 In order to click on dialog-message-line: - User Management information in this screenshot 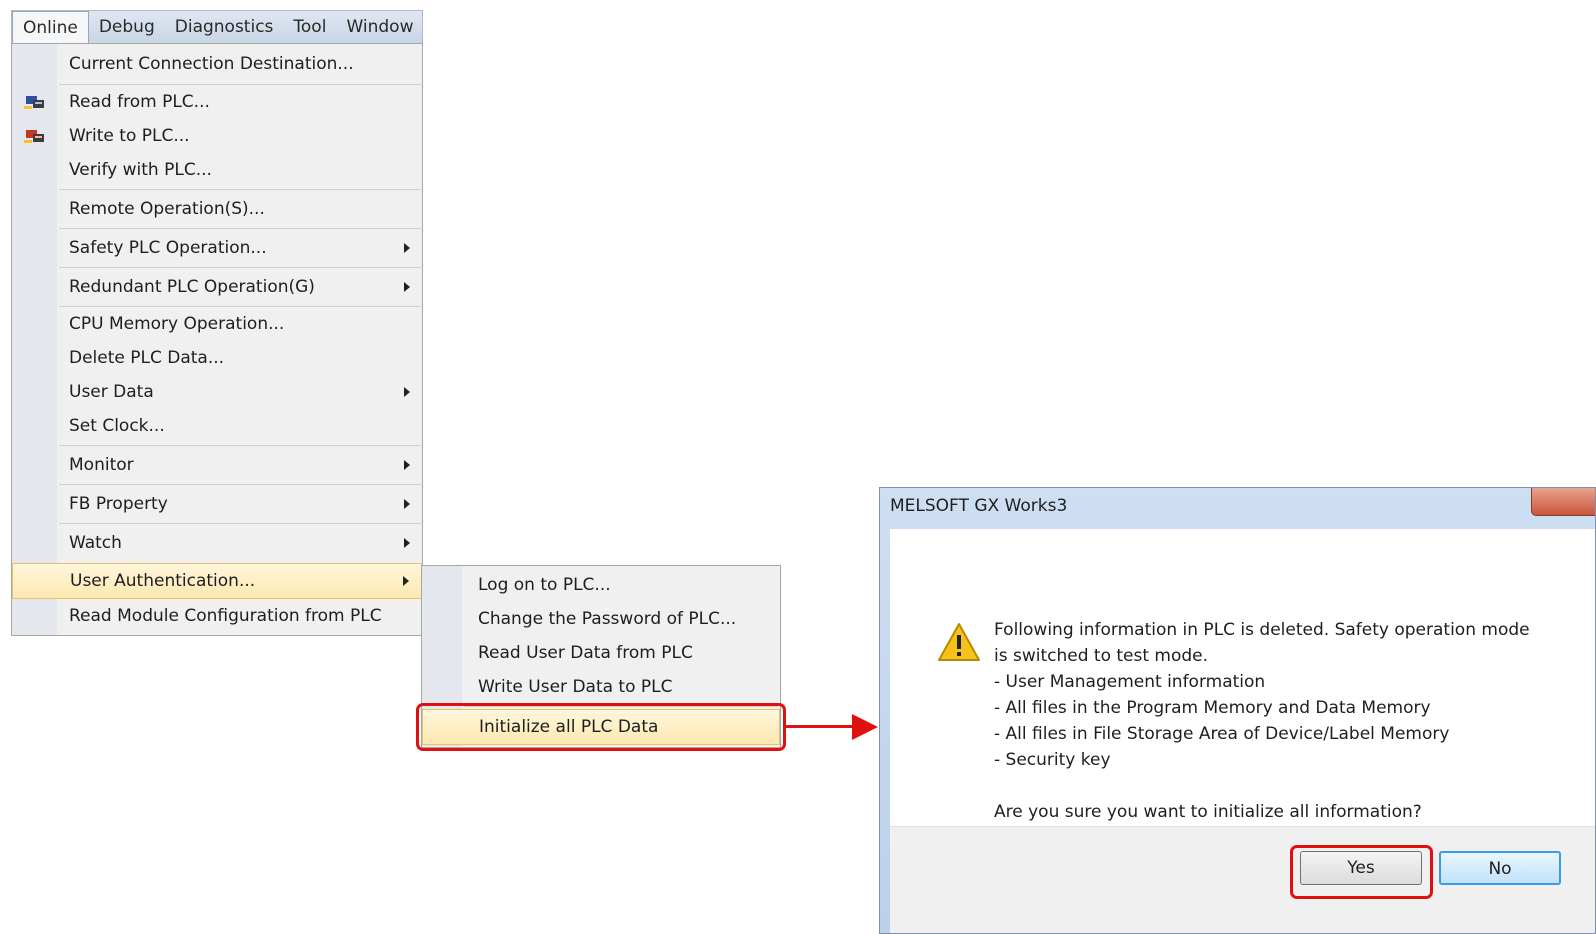, I will do `click(1130, 682)`.